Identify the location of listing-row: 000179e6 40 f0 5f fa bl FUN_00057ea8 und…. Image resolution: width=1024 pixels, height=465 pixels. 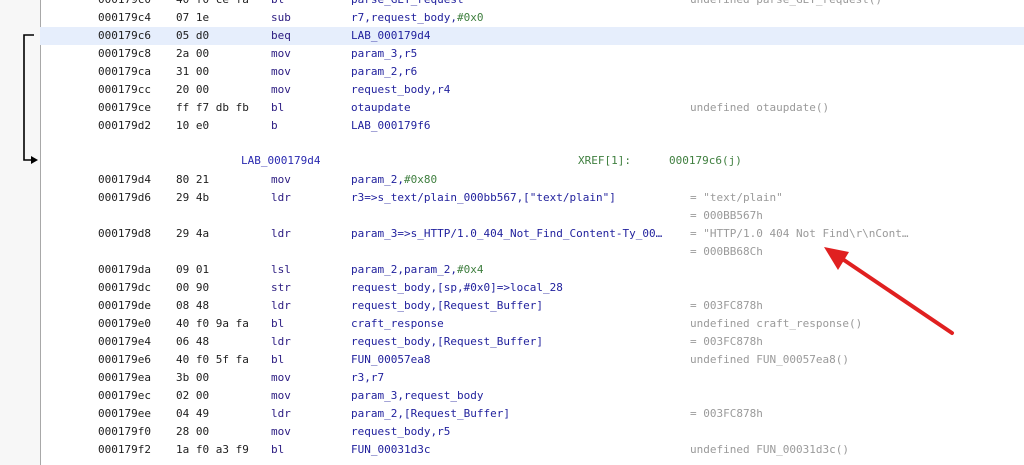
(532, 360).